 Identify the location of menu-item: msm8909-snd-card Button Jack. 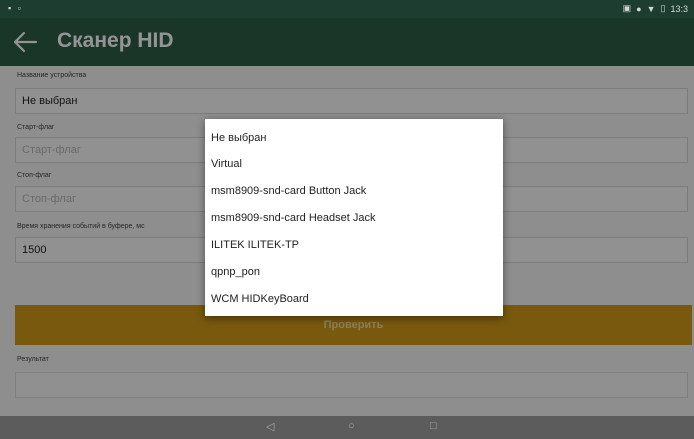
(354, 191).